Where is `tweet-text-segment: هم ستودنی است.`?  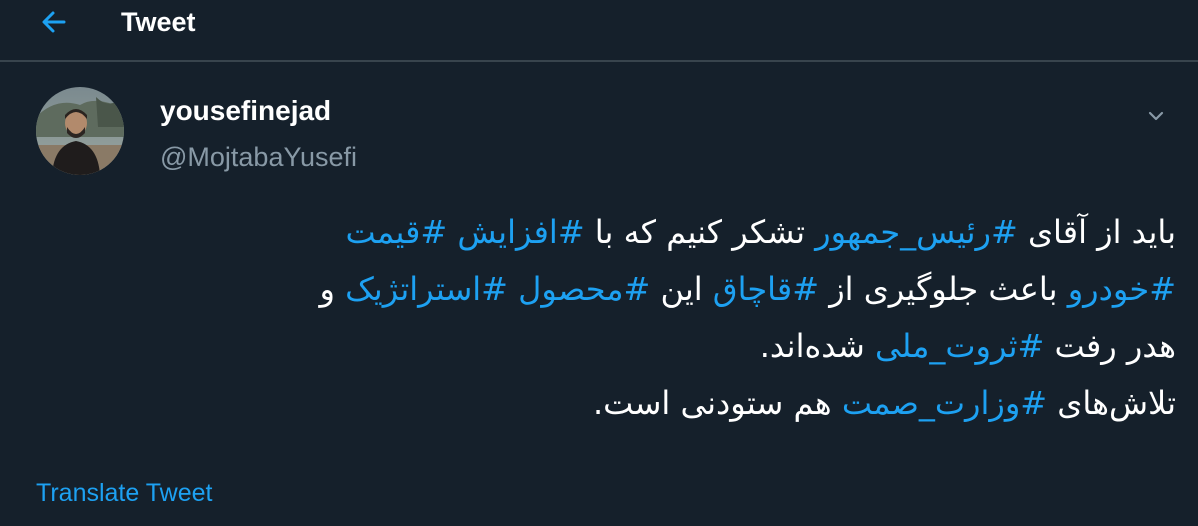
tweet-text-segment: هم ستودنی است. is located at coordinates (717, 403).